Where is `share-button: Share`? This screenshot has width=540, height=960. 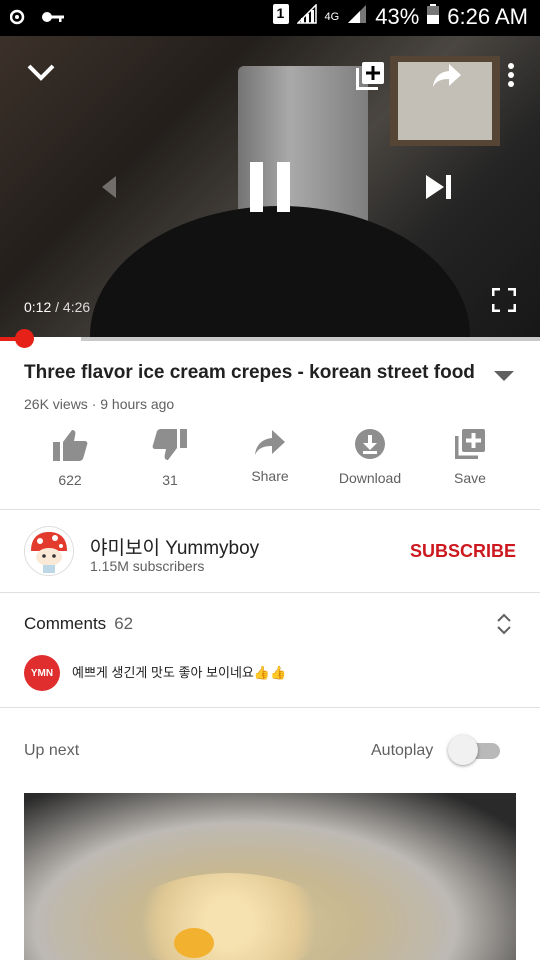
share-button: Share is located at coordinates (270, 458).